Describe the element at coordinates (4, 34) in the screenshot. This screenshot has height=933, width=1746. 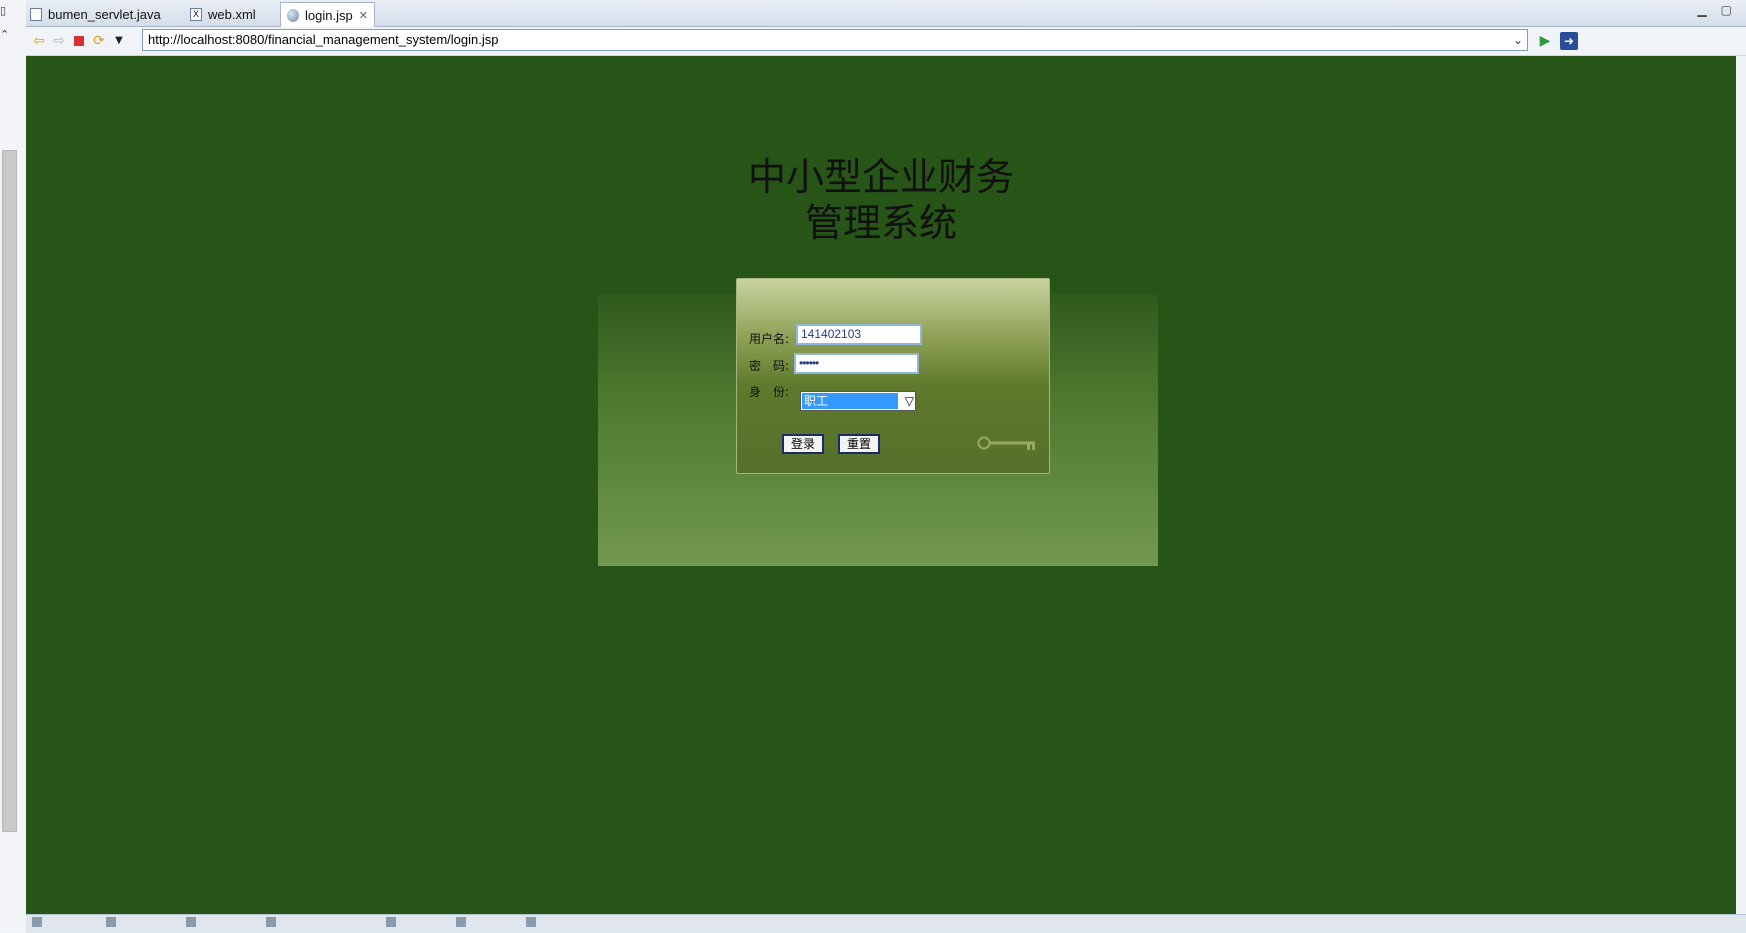
I see `chevron-up-icon: ⌃` at that location.